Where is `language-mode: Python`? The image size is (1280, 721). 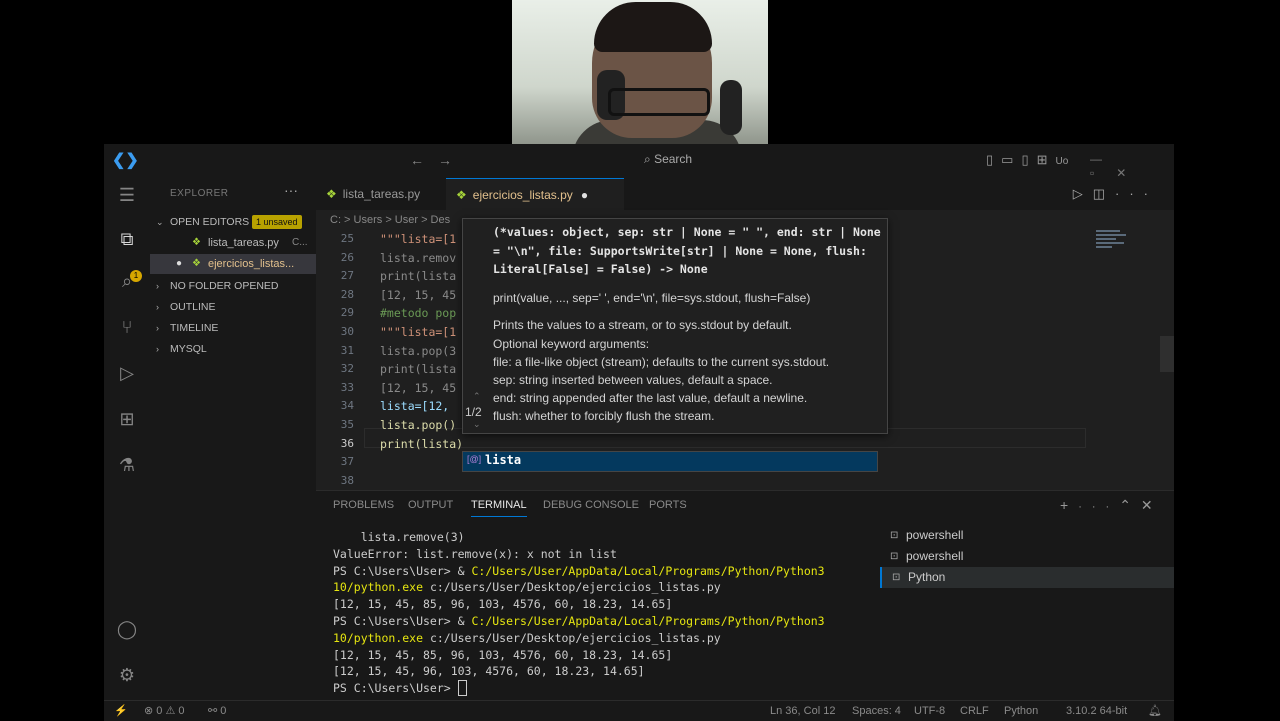
language-mode: Python is located at coordinates (1021, 711).